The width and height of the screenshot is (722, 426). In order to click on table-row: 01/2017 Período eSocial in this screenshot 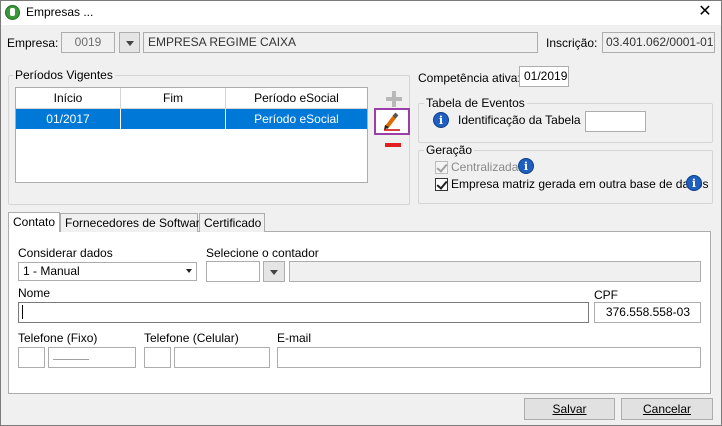, I will do `click(191, 119)`.